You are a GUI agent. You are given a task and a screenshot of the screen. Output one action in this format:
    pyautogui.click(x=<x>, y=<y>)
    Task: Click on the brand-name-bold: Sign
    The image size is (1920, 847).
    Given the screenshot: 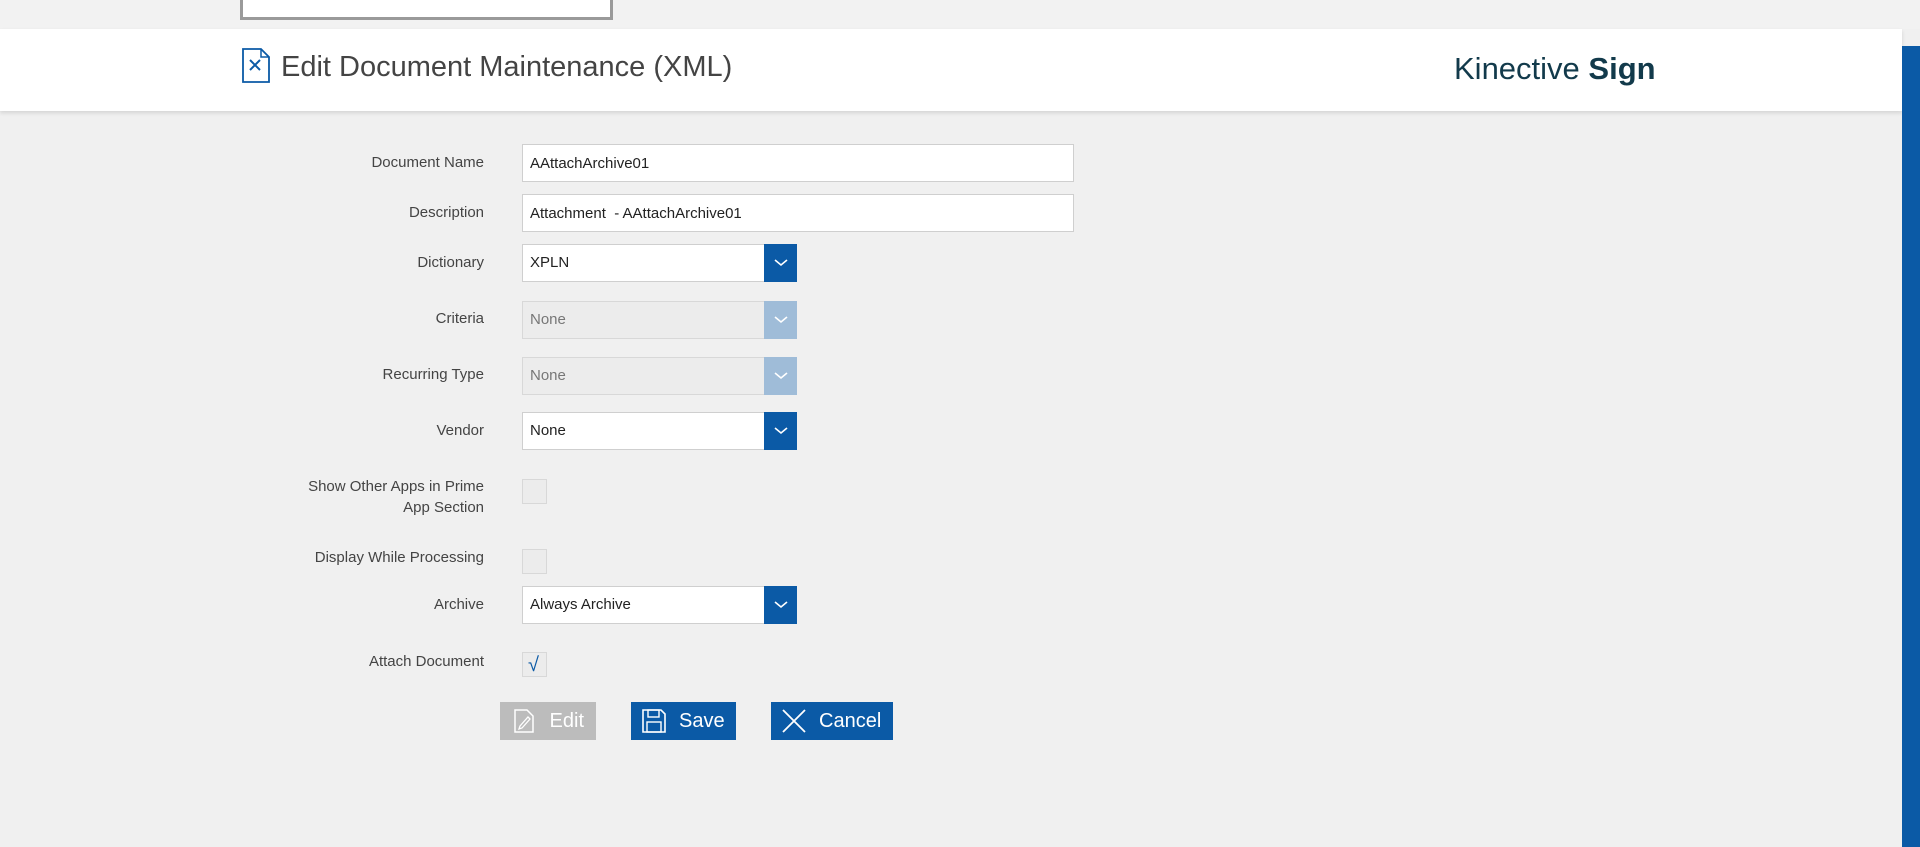 What is the action you would take?
    pyautogui.click(x=1622, y=68)
    